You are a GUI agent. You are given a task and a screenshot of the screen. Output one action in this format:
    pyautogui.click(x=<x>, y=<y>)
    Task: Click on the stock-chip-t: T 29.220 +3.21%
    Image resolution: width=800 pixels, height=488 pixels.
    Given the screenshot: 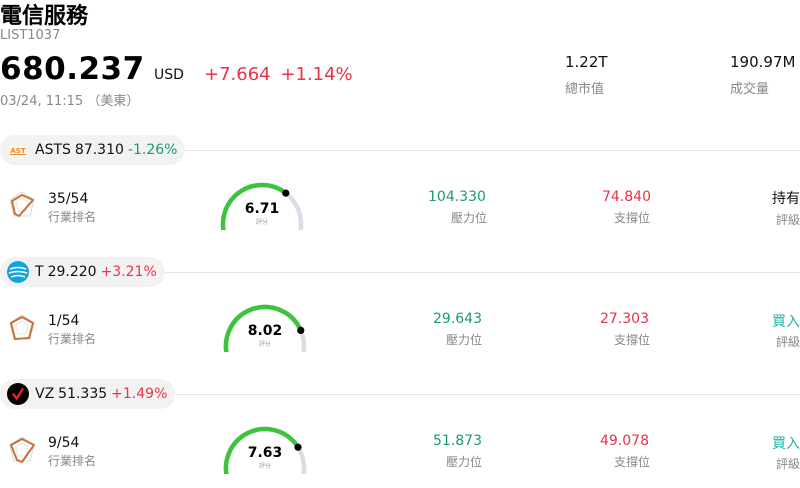 What is the action you would take?
    pyautogui.click(x=82, y=272)
    